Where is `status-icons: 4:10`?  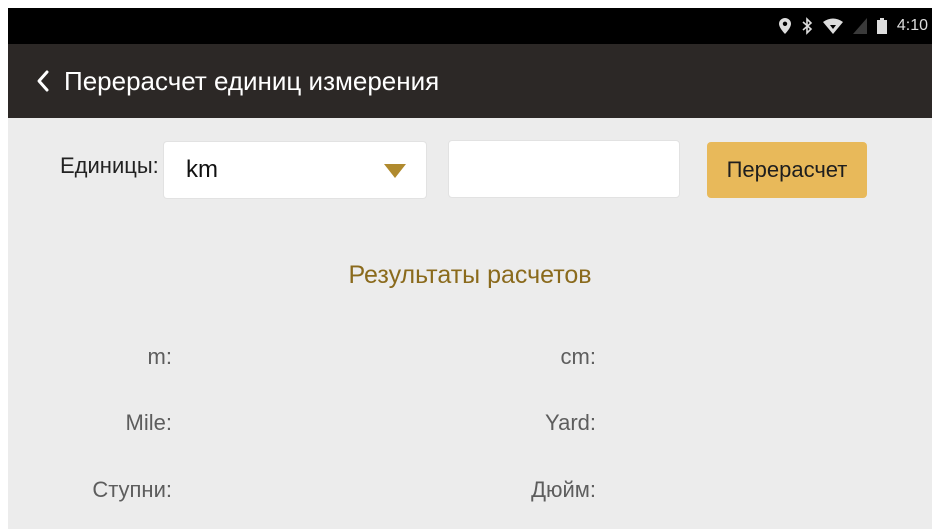
status-icons: 4:10 is located at coordinates (853, 26).